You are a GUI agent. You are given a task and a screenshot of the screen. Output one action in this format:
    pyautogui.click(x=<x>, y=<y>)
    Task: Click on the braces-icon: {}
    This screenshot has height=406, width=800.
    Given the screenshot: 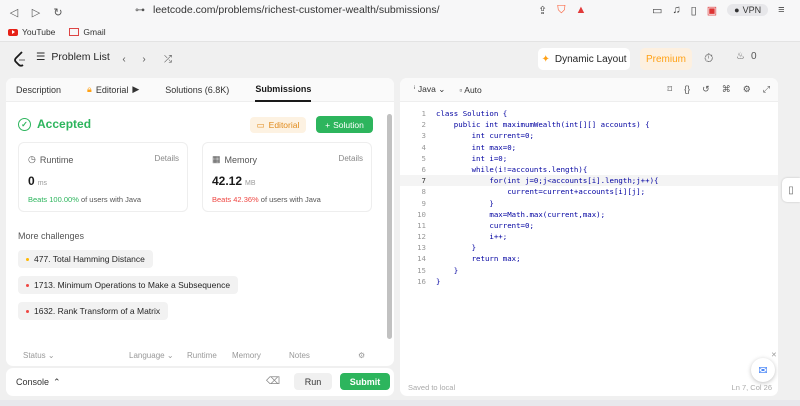 What is the action you would take?
    pyautogui.click(x=687, y=89)
    